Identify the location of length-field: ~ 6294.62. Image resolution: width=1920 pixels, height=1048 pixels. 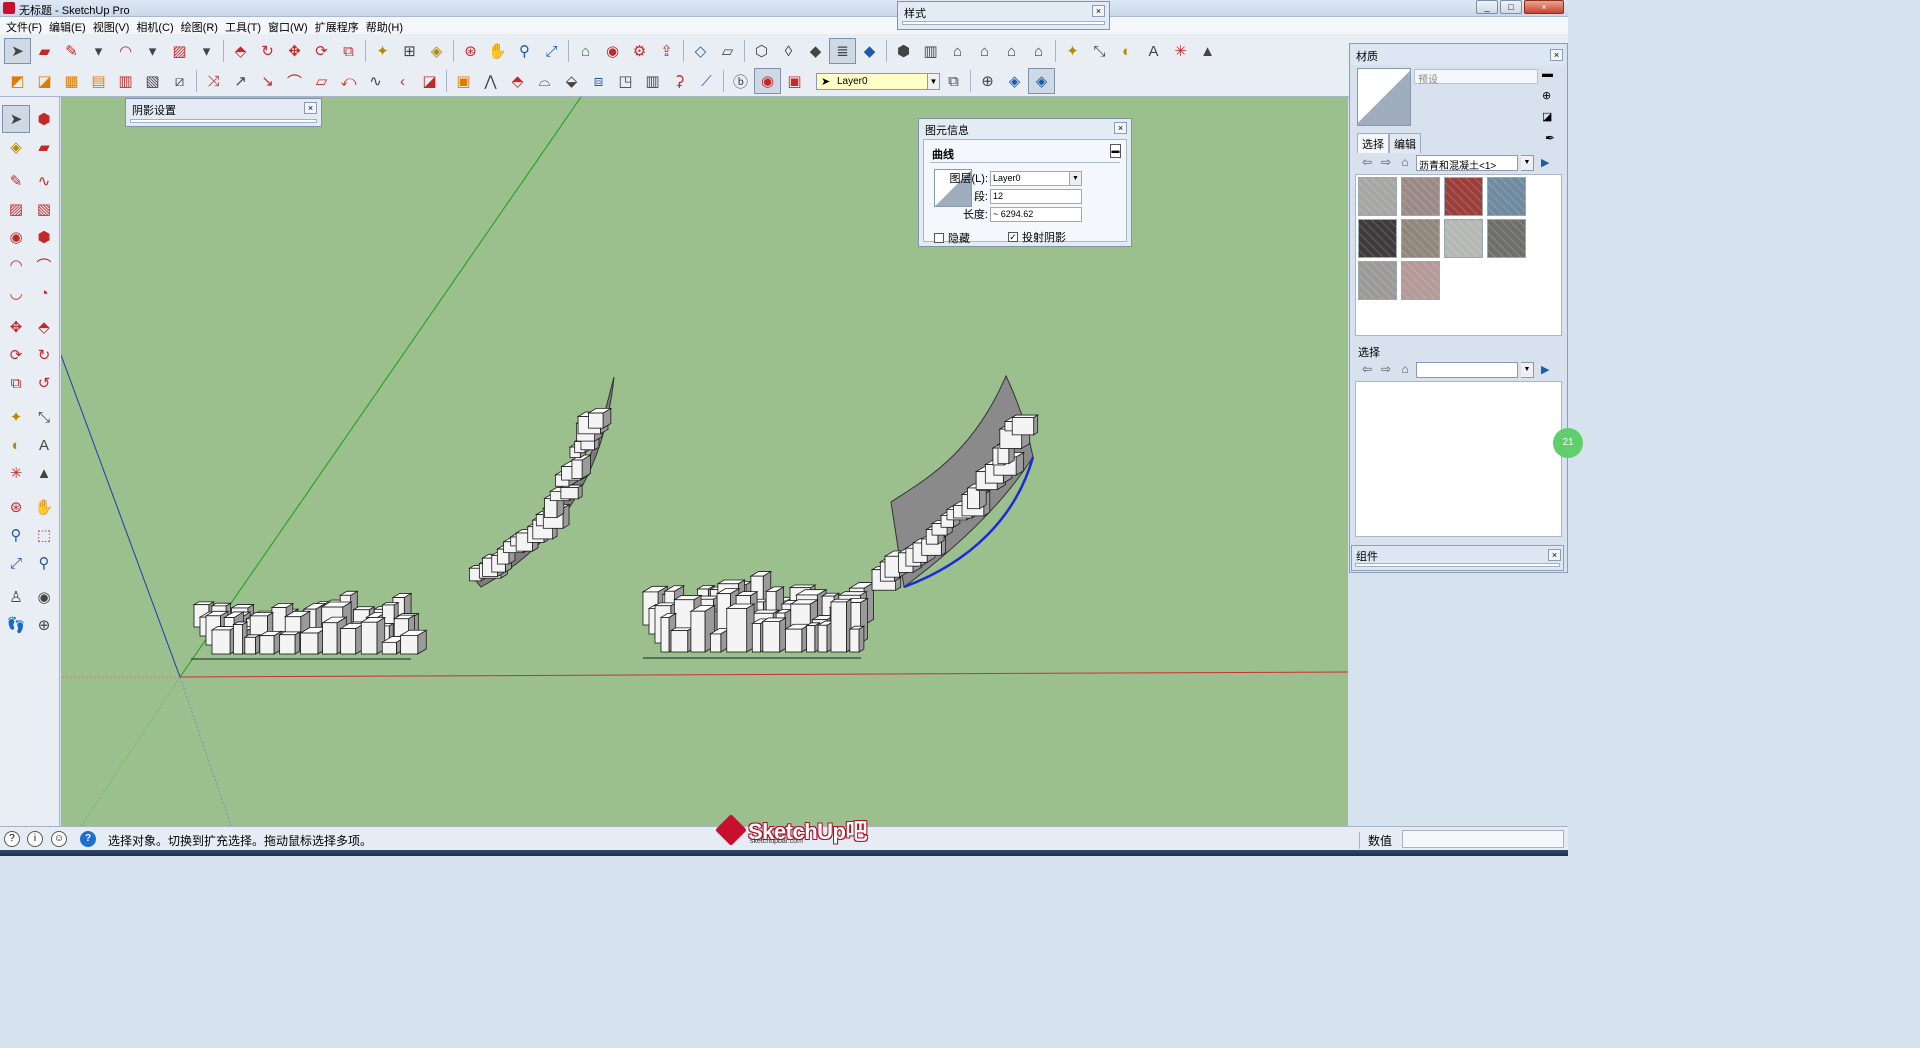
(1036, 214).